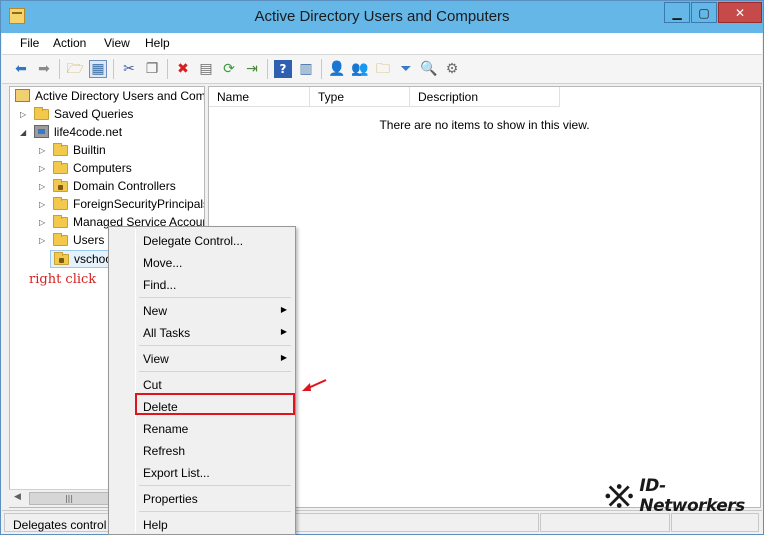 Image resolution: width=764 pixels, height=535 pixels. I want to click on menu-help: Help, so click(157, 43).